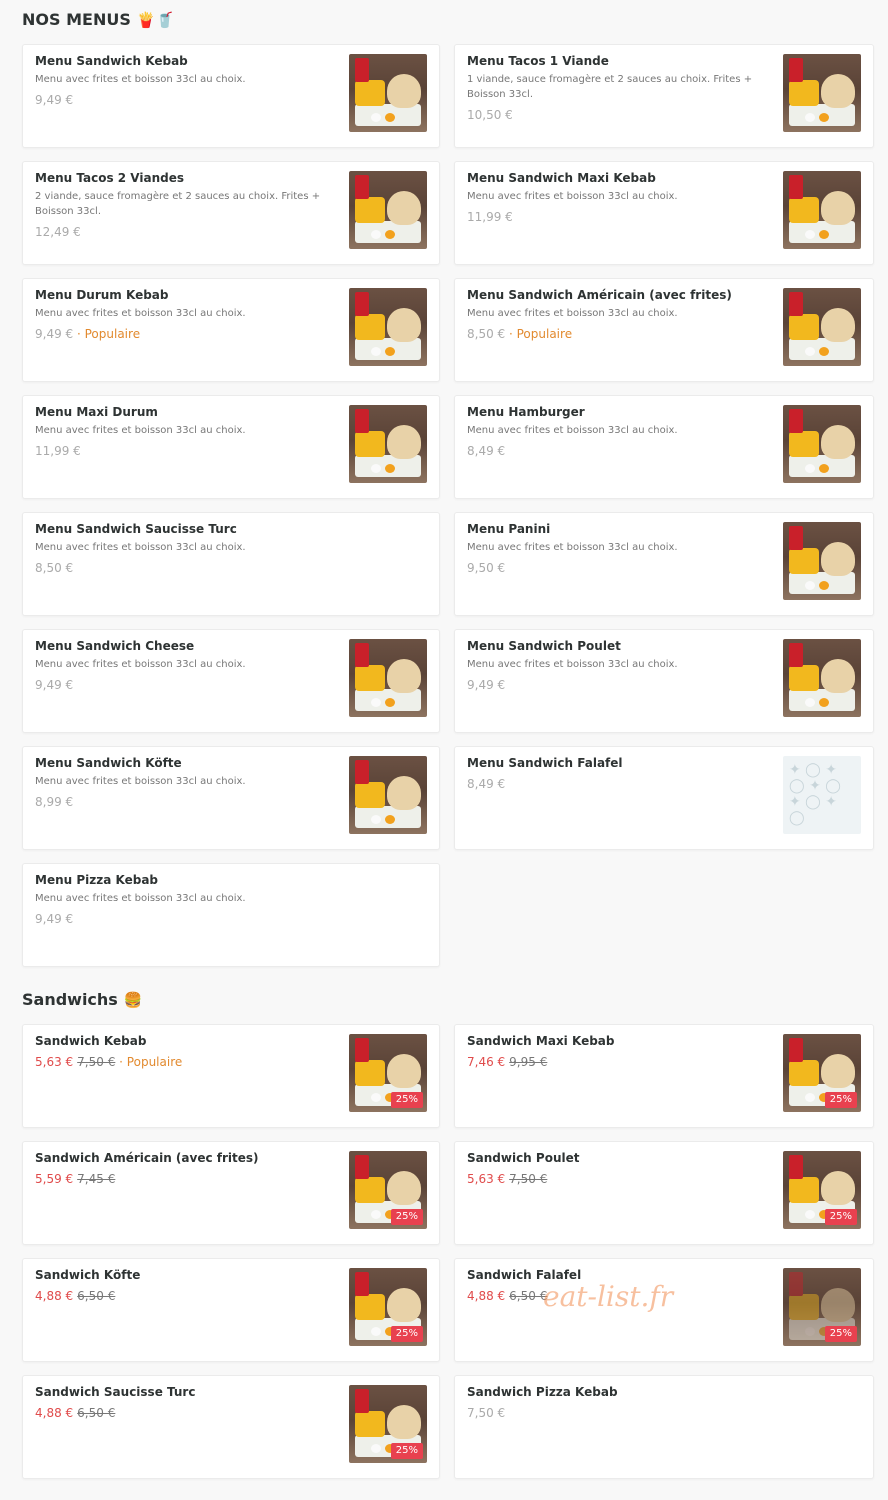 Image resolution: width=888 pixels, height=1500 pixels. Describe the element at coordinates (664, 1413) in the screenshot. I see `item-price-line: 7,50 €` at that location.